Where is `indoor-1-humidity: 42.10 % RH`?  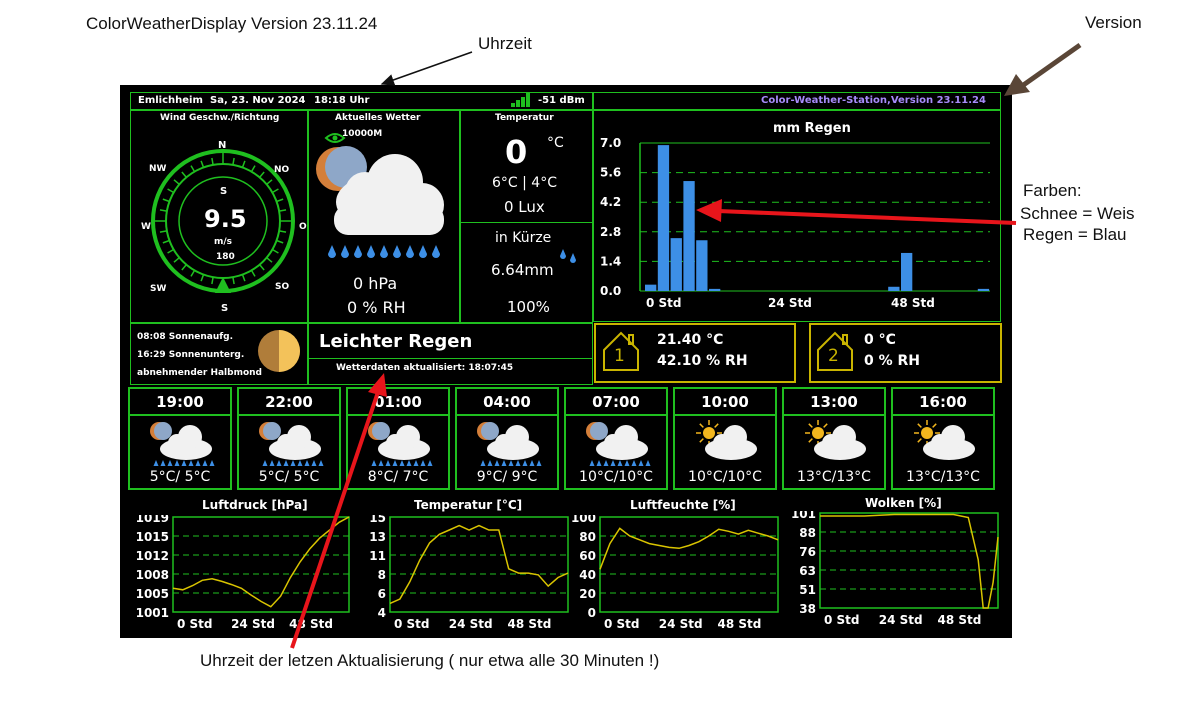
indoor-1-humidity: 42.10 % RH is located at coordinates (702, 361).